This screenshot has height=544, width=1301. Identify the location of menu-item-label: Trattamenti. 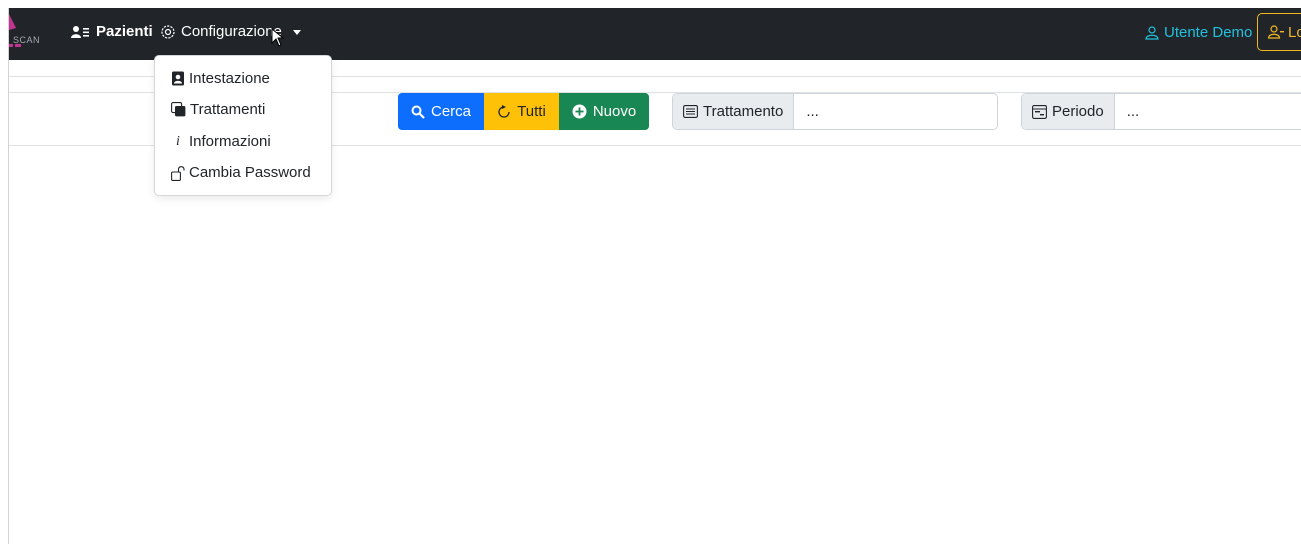
(228, 109).